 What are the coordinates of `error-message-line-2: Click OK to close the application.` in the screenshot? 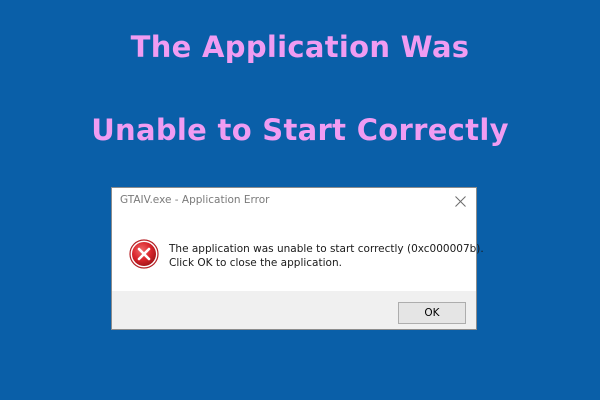 It's located at (255, 263).